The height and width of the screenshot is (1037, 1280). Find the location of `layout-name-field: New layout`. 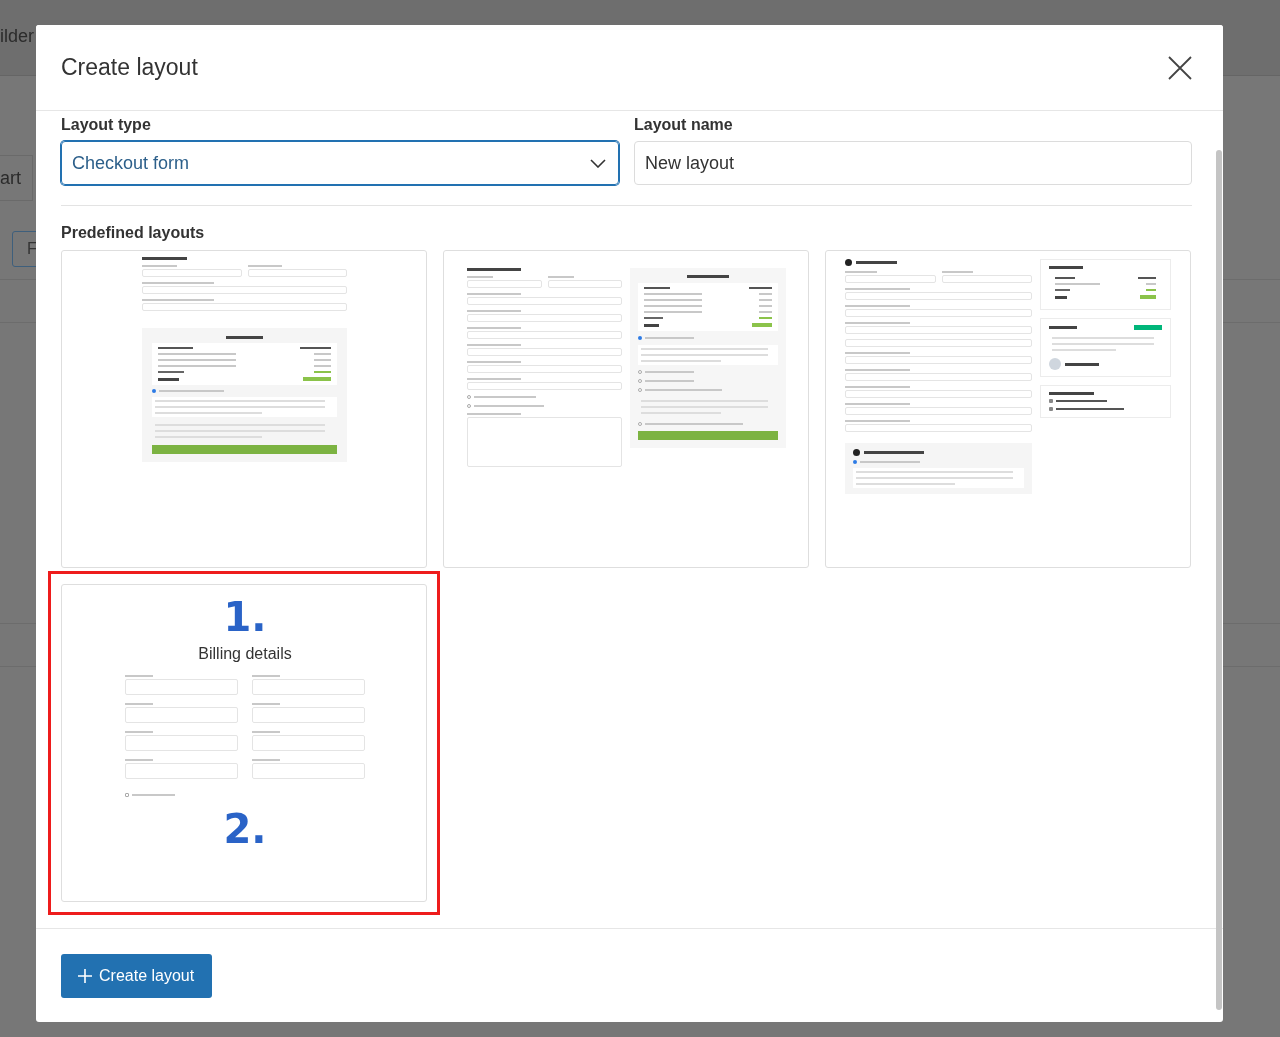

layout-name-field: New layout is located at coordinates (913, 163).